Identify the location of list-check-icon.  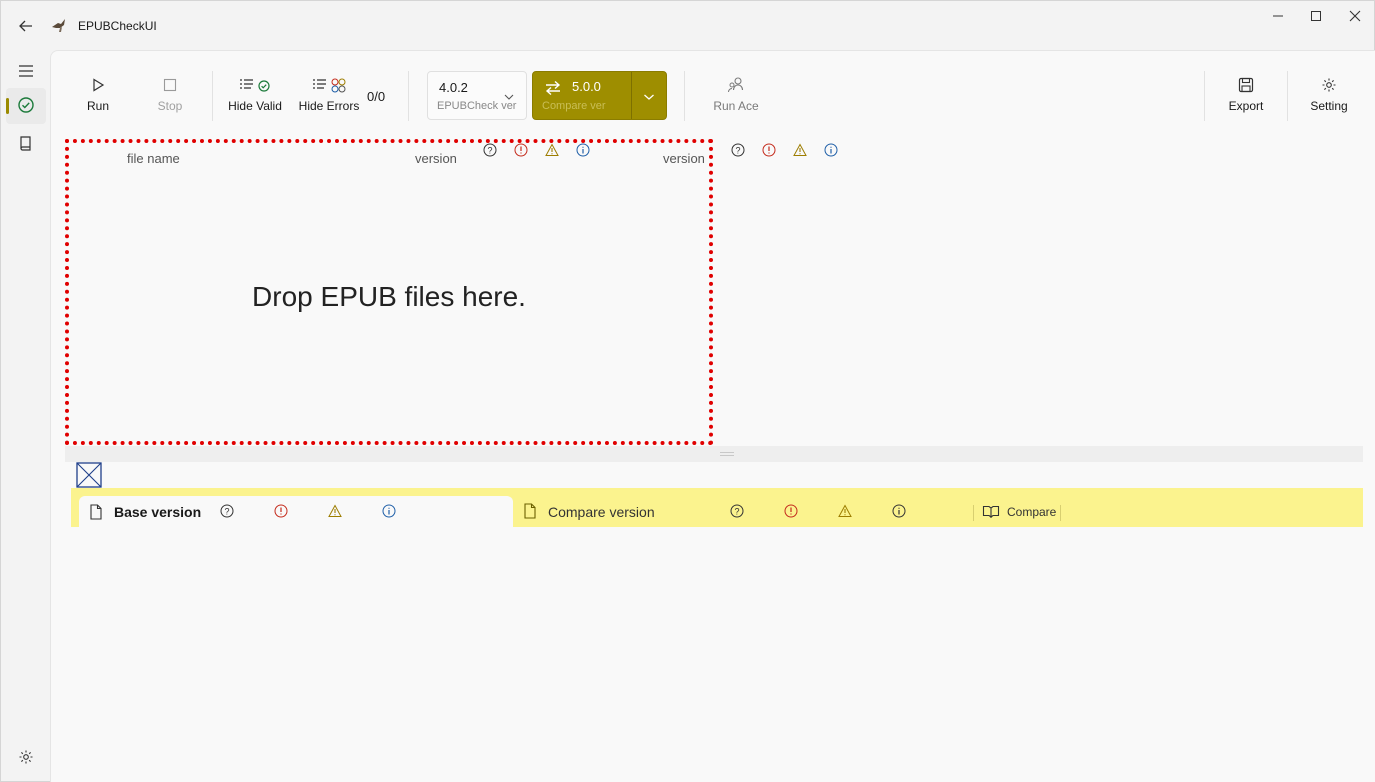
(255, 85).